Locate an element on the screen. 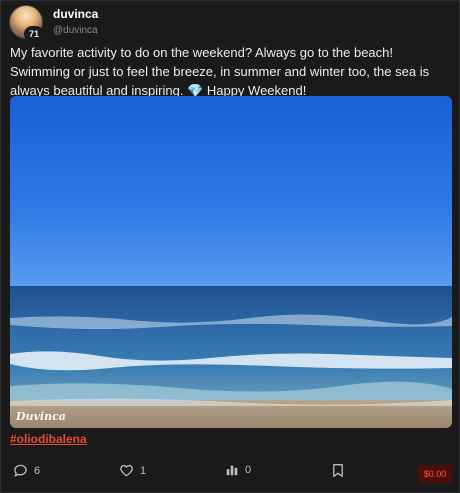  author-names: duvinca @duvinca is located at coordinates (75, 22).